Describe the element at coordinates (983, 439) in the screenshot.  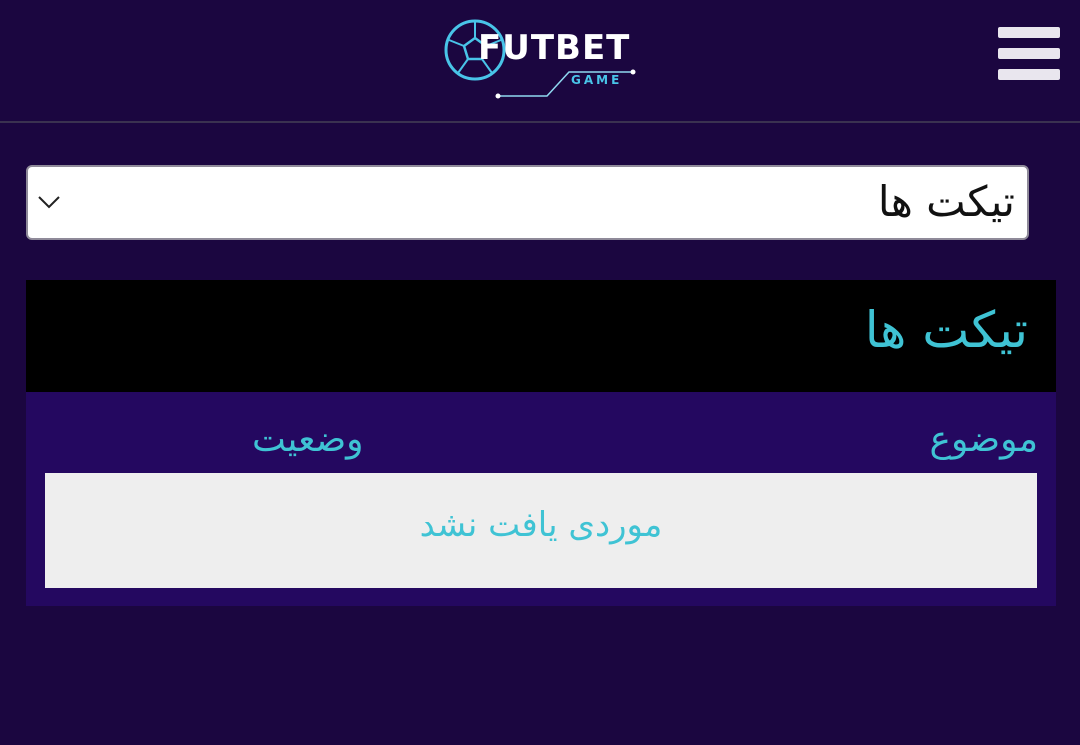
I see `column-header-subject: موضوع` at that location.